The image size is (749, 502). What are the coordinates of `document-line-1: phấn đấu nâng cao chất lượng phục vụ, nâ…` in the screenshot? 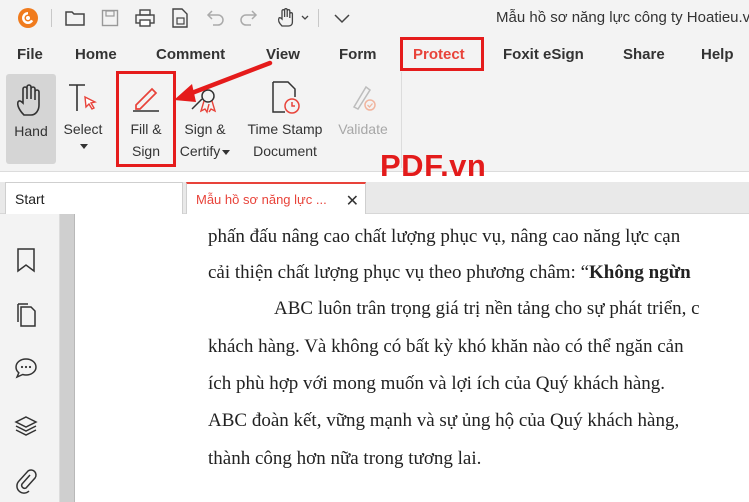 It's located at (444, 236).